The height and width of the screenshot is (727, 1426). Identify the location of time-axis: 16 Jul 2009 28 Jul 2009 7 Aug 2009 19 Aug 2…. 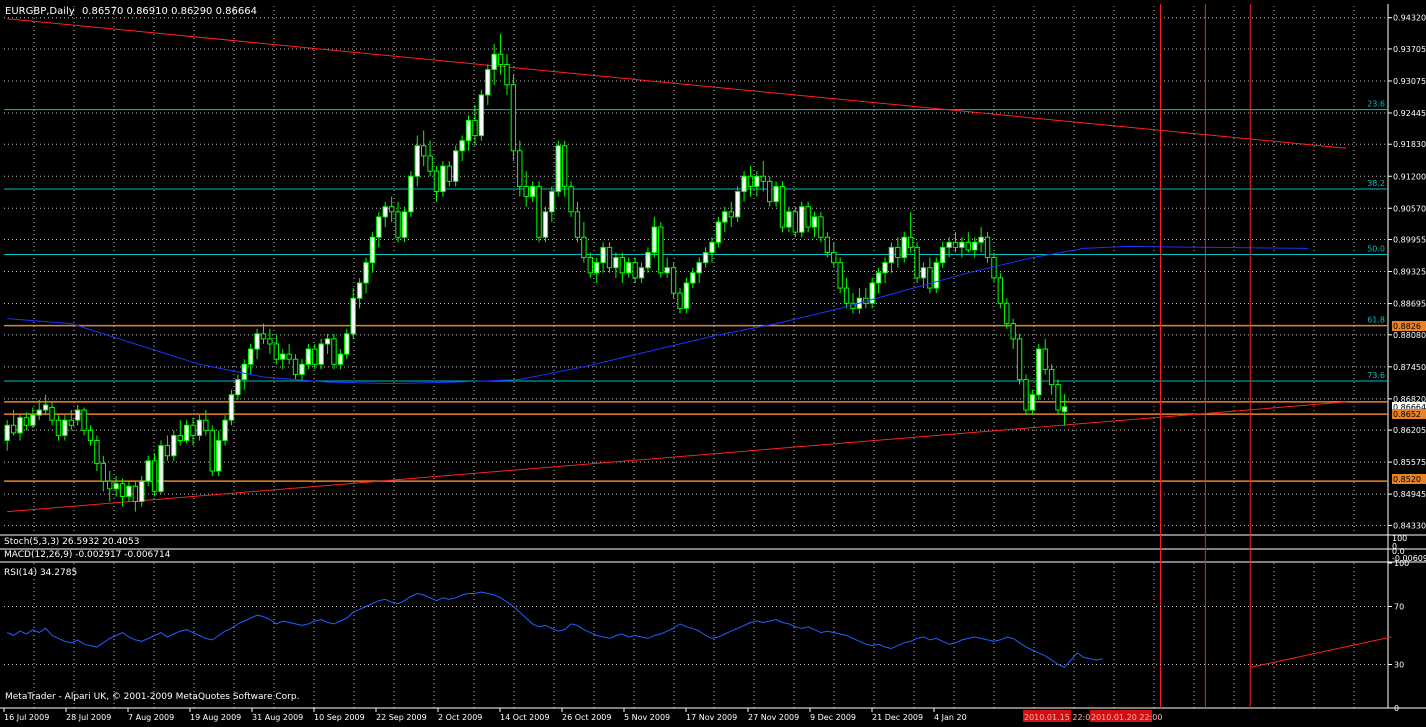
(485, 715).